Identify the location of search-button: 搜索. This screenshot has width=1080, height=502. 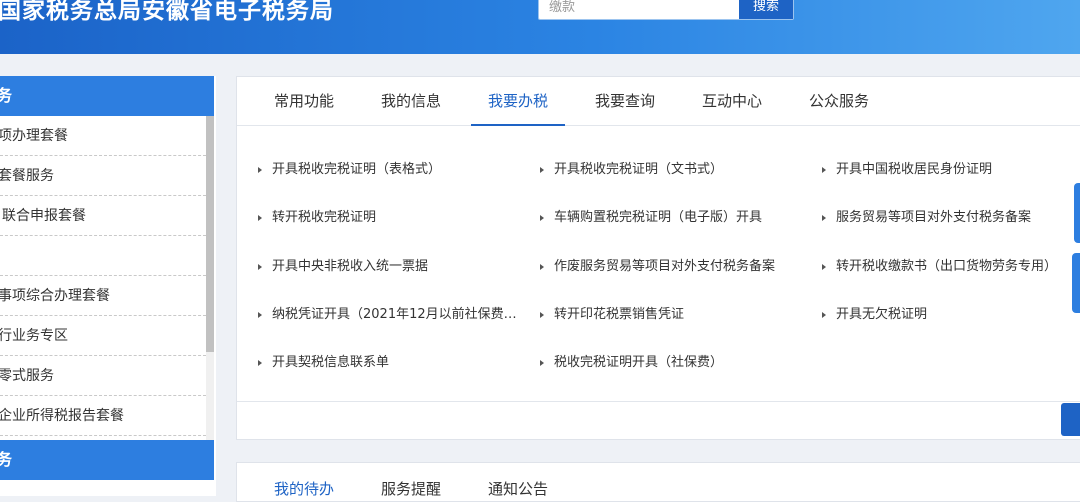
(766, 9).